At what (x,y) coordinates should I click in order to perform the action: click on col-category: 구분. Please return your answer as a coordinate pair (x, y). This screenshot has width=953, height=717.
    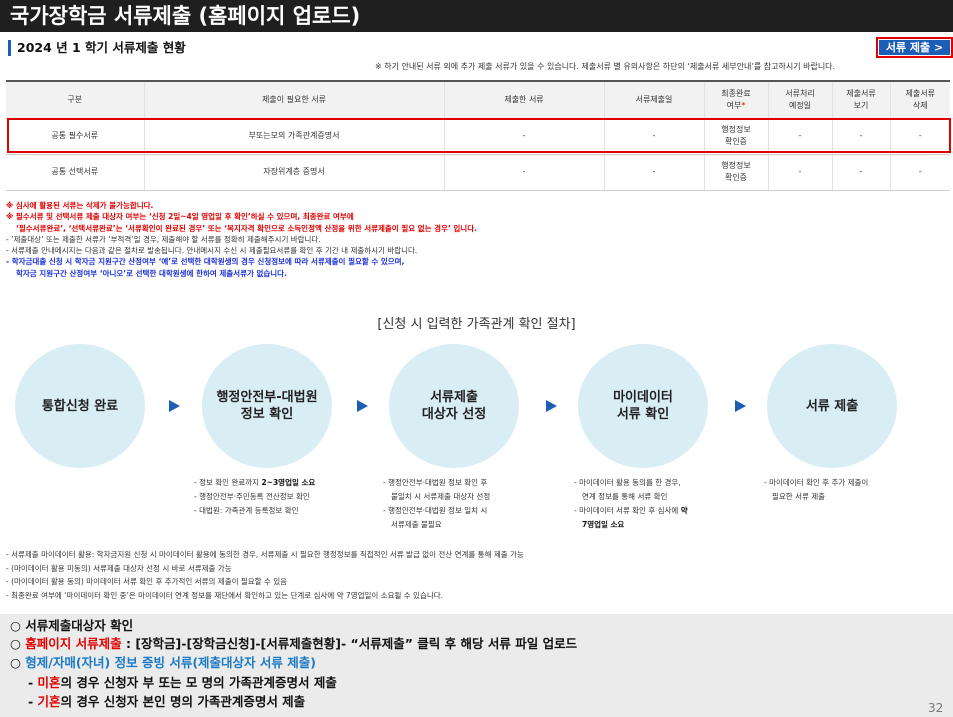
    Looking at the image, I should click on (75, 99).